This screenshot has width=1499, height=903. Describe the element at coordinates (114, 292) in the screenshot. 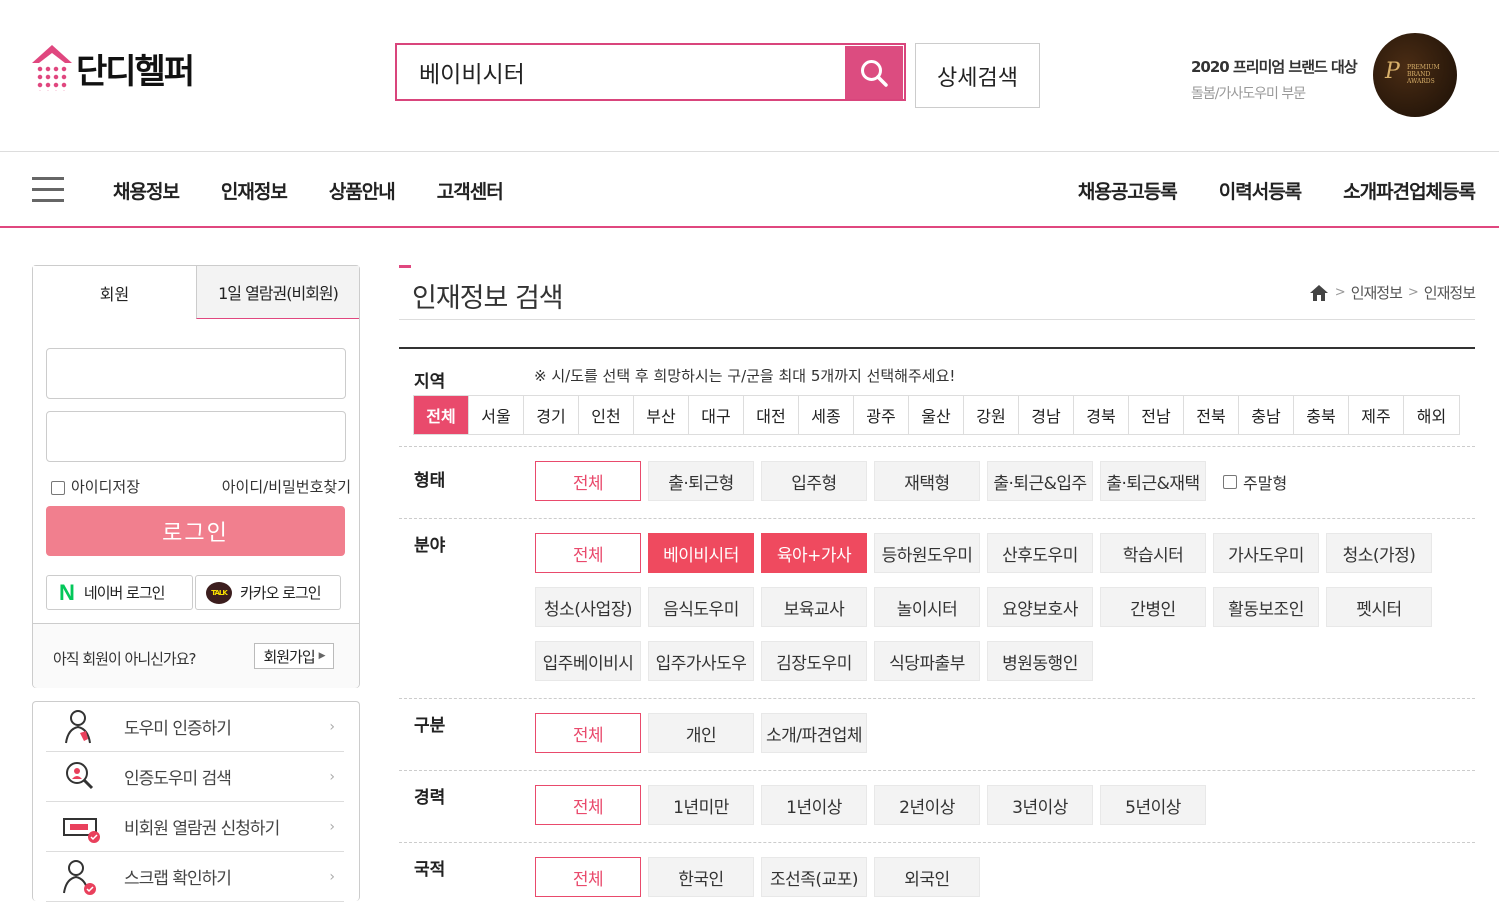

I see `tab-member: 회원` at that location.